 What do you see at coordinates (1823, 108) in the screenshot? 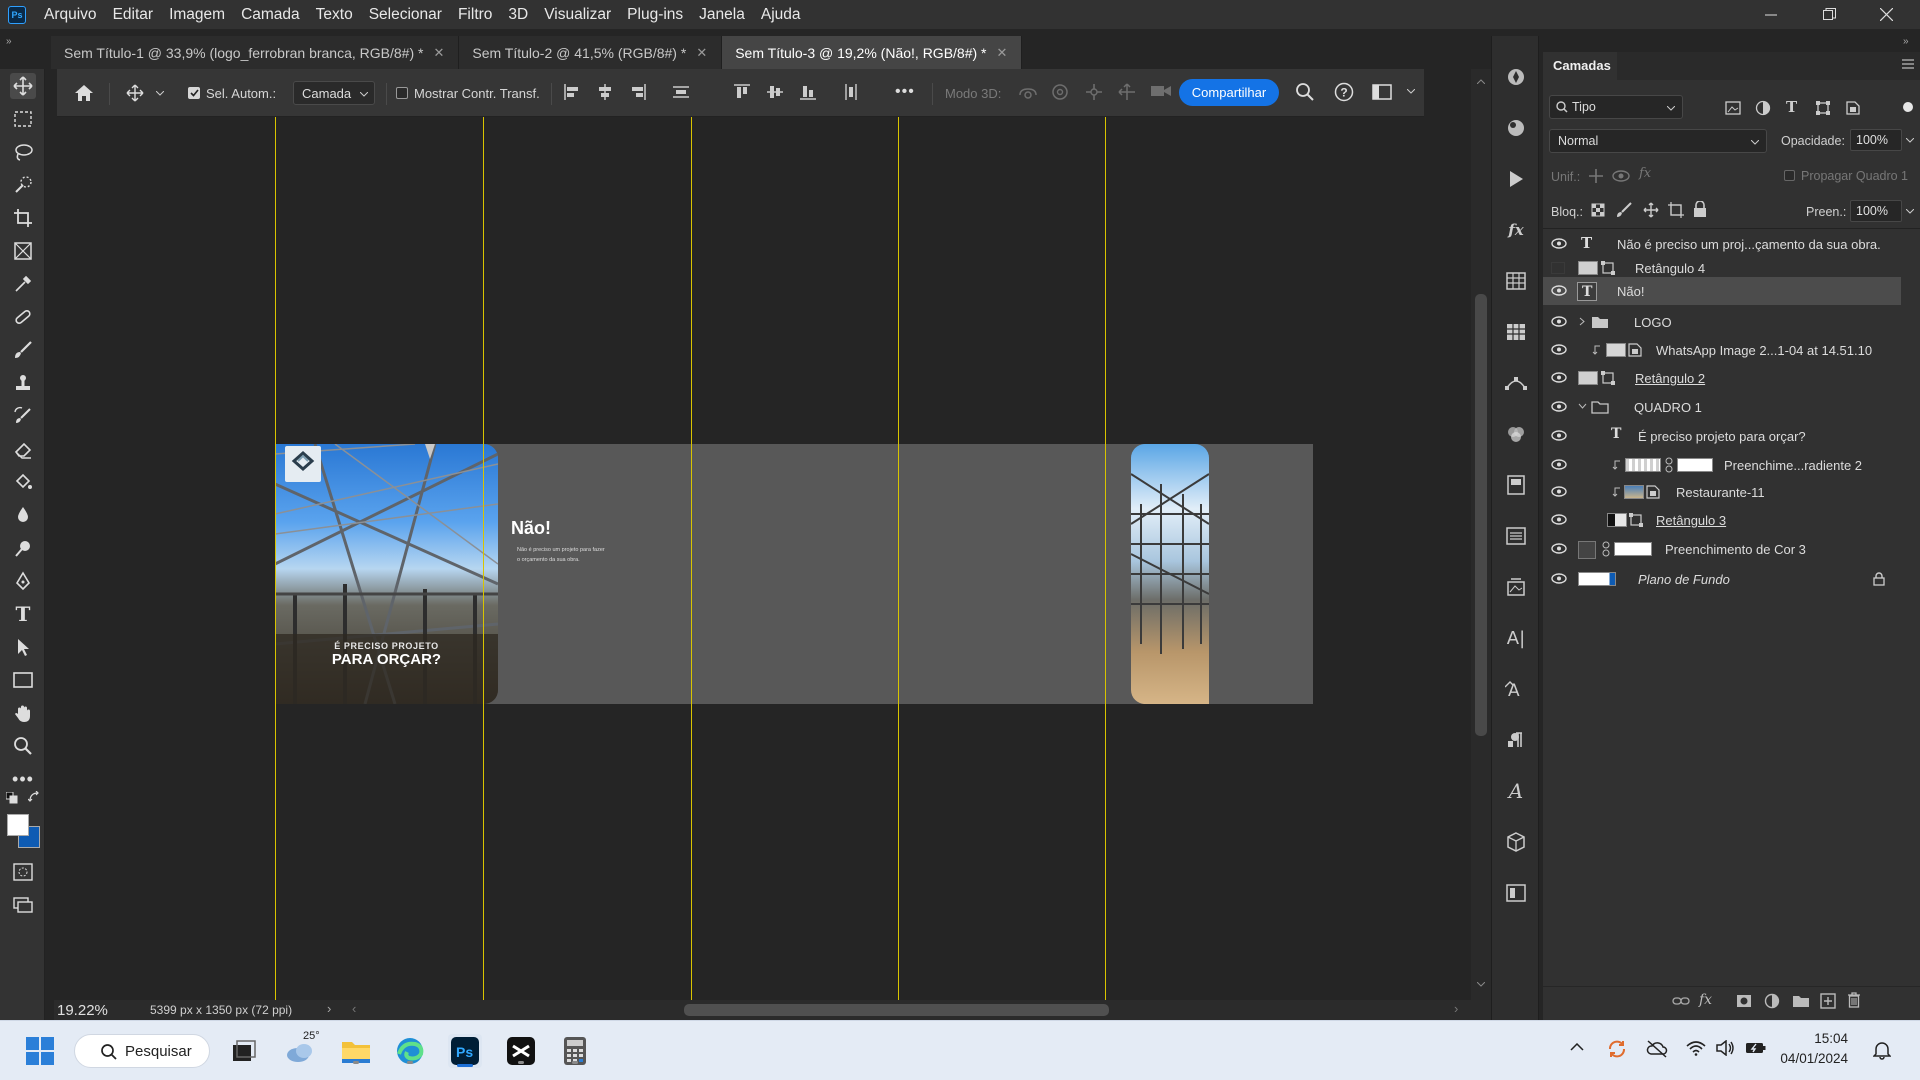
I see `filter-shape-icon` at bounding box center [1823, 108].